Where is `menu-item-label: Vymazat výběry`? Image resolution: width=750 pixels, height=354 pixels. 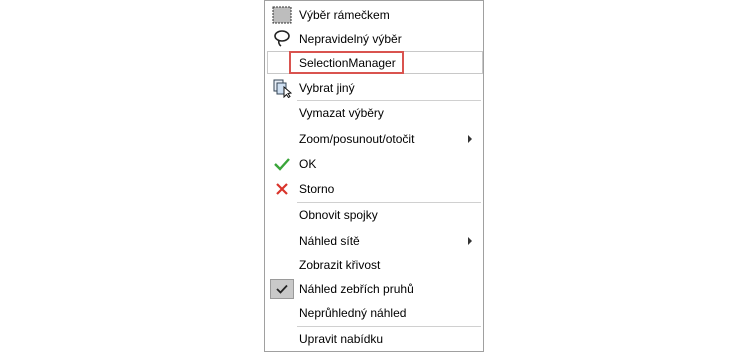
menu-item-label: Vymazat výběry is located at coordinates (341, 113).